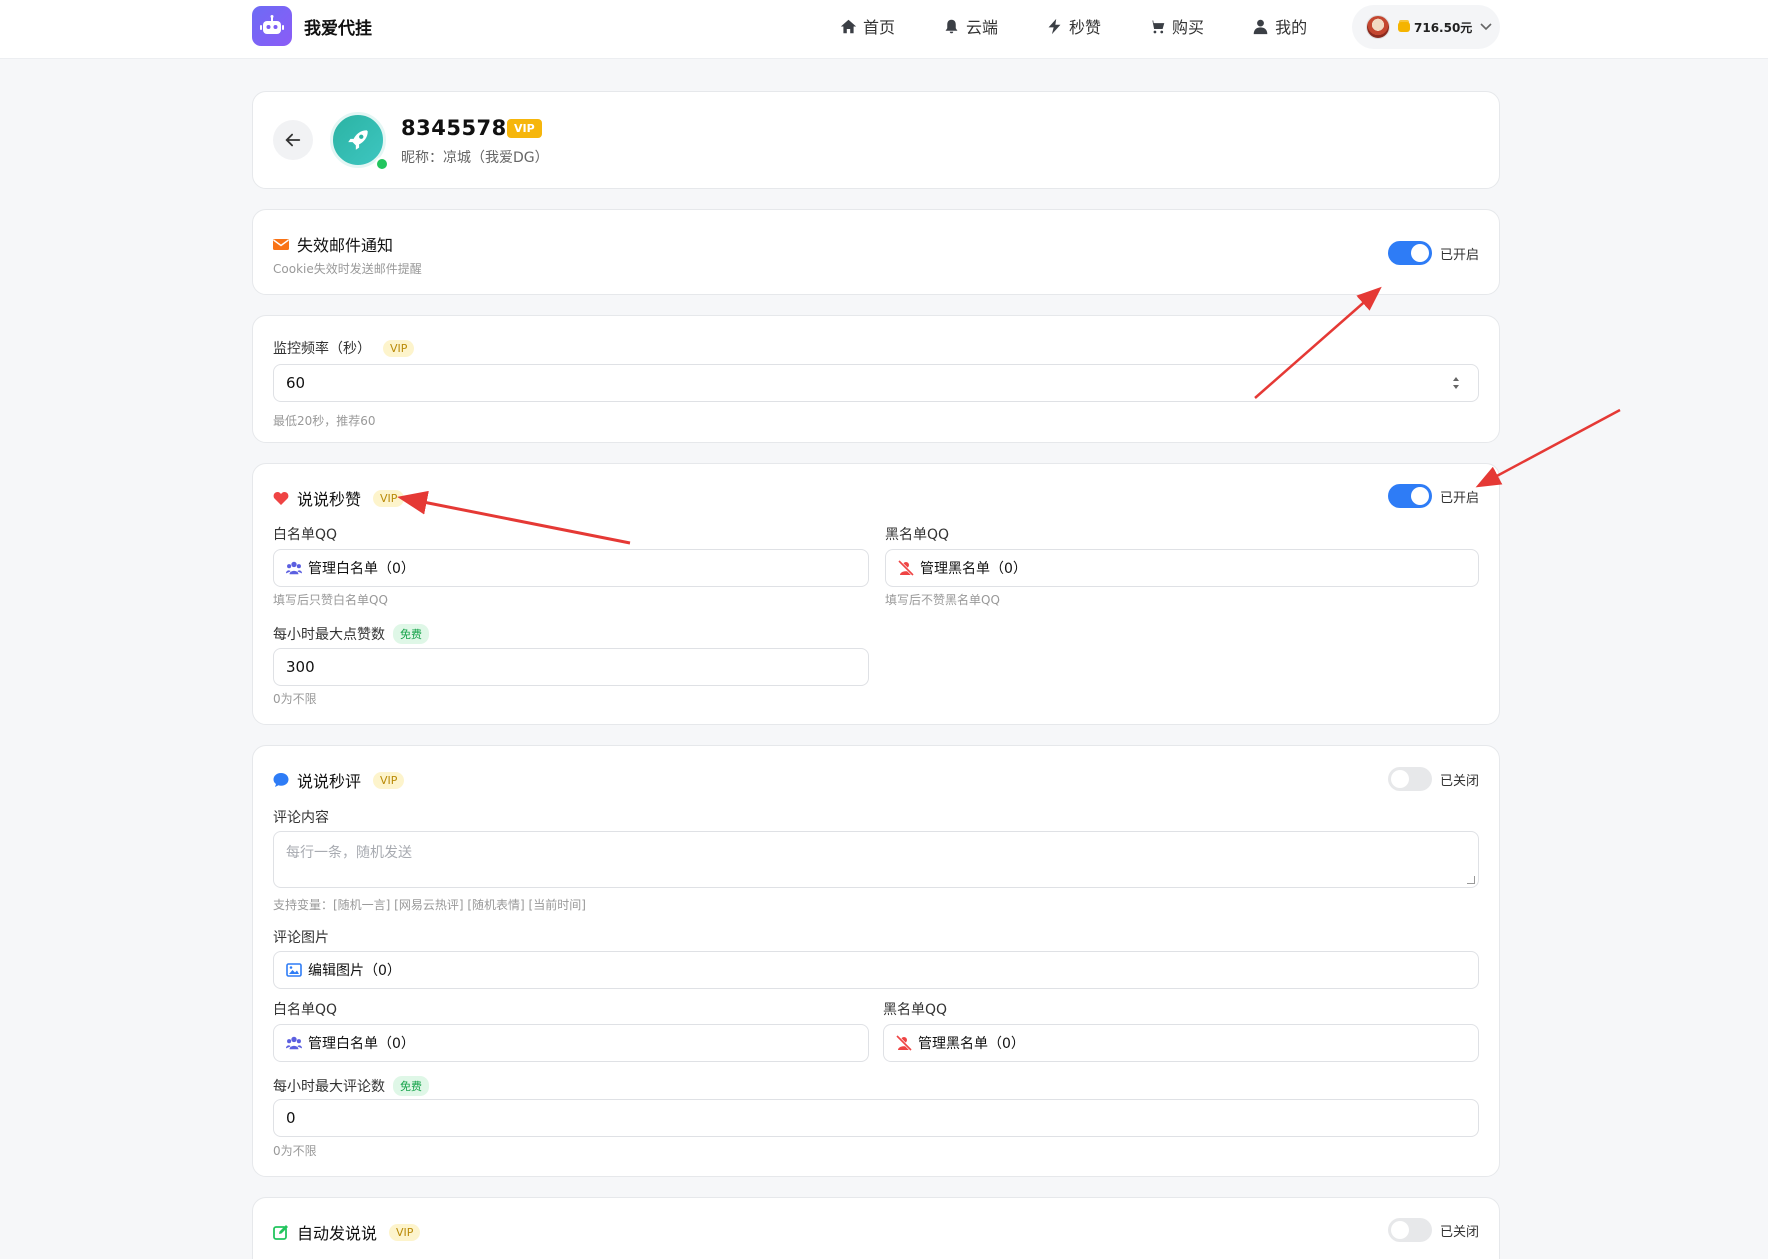 The image size is (1768, 1259). Describe the element at coordinates (338, 28) in the screenshot. I see `brand-name: 我爱代挂` at that location.